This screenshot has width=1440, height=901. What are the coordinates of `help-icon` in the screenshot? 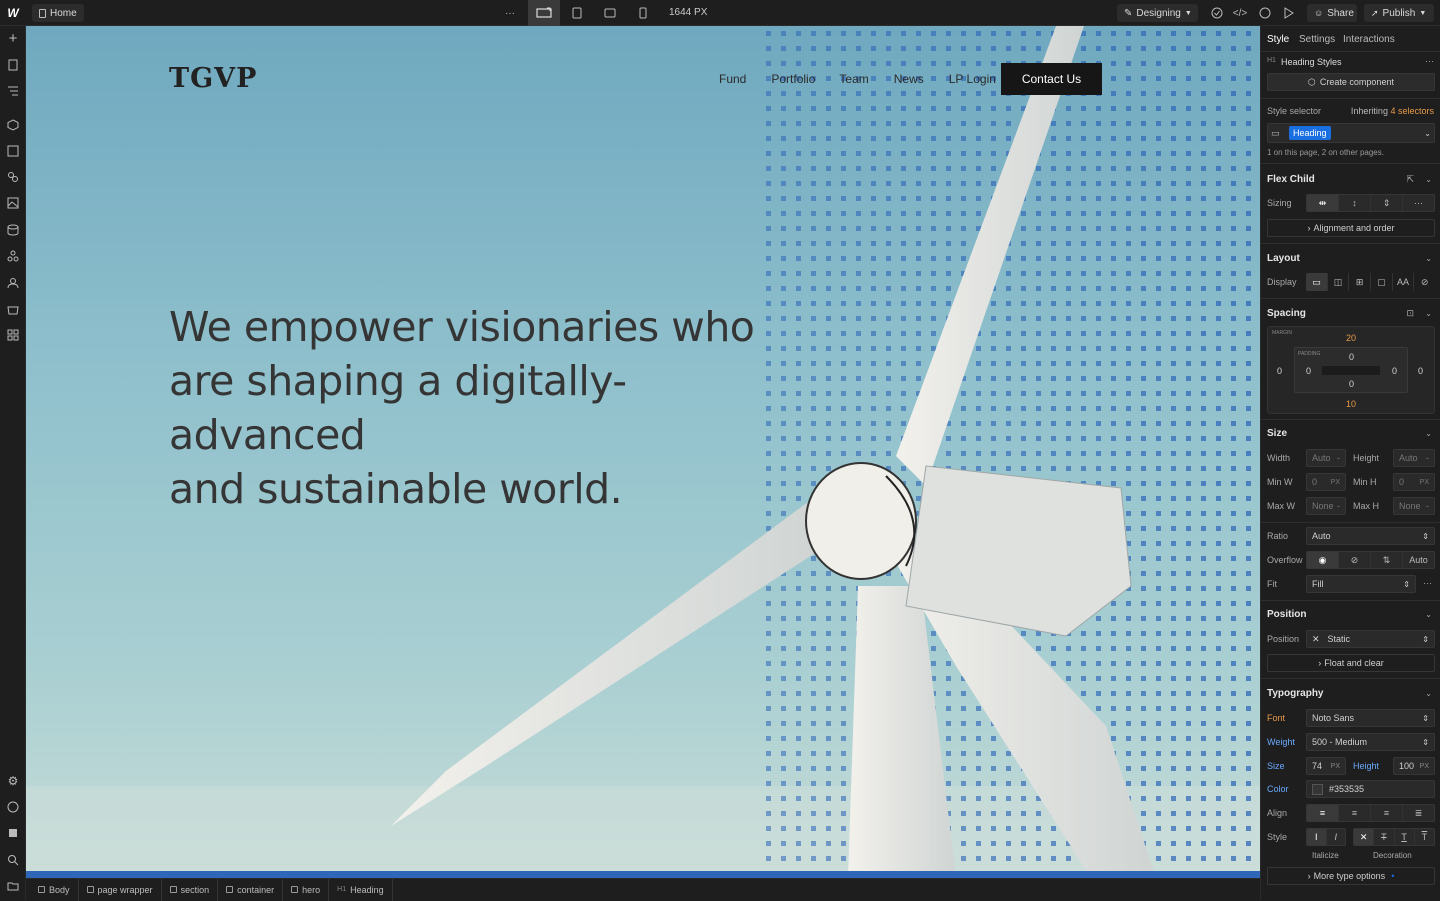 It's located at (13, 807).